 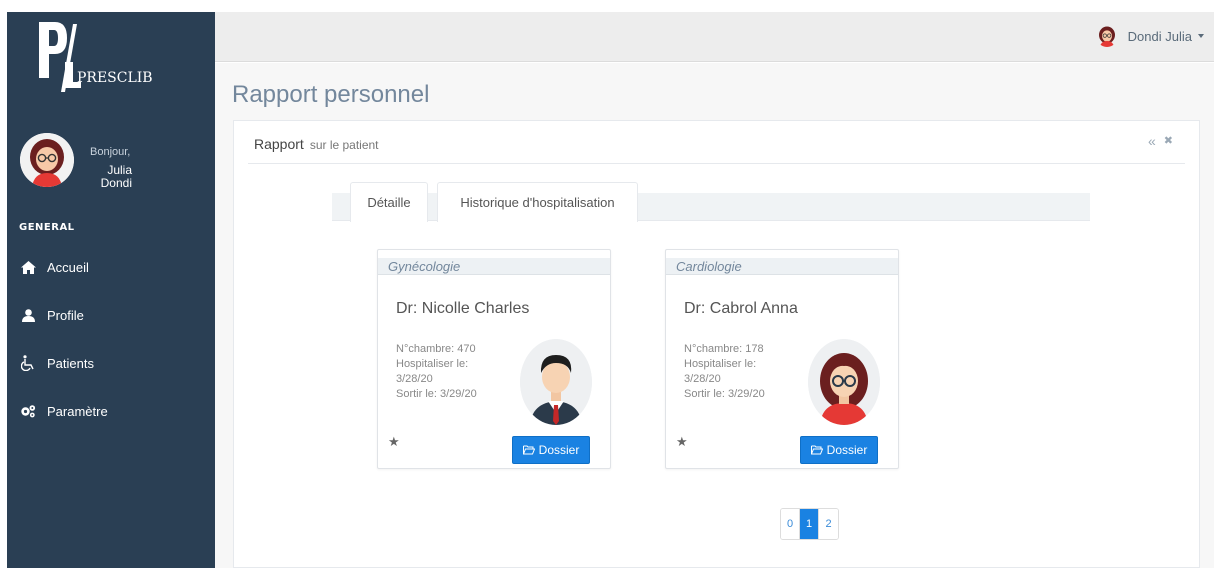 What do you see at coordinates (537, 202) in the screenshot?
I see `tab-historique-hospitalisation: Historique d'hospitalisation` at bounding box center [537, 202].